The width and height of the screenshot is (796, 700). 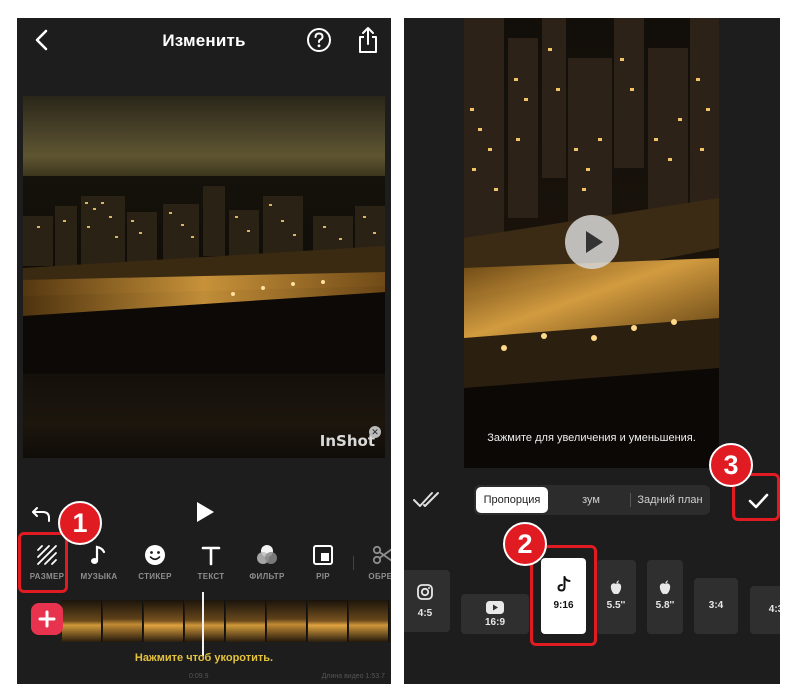 I want to click on undo-icon, so click(x=41, y=513).